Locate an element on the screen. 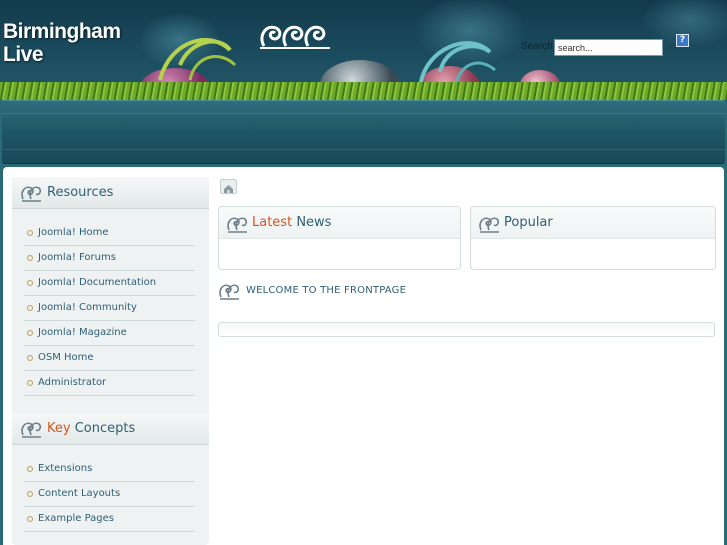 The height and width of the screenshot is (545, 727). latest-news-title: Latest News is located at coordinates (291, 222).